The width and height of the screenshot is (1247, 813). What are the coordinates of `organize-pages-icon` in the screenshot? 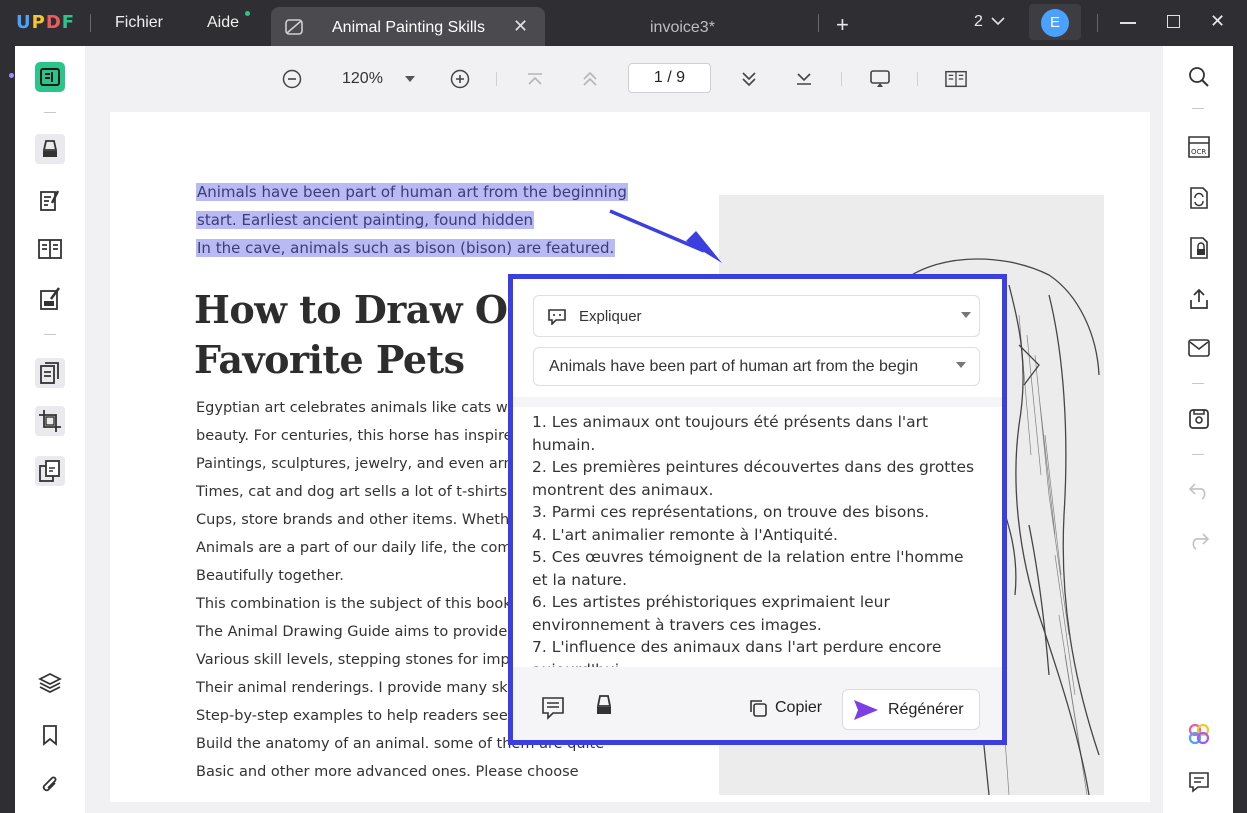 It's located at (50, 249).